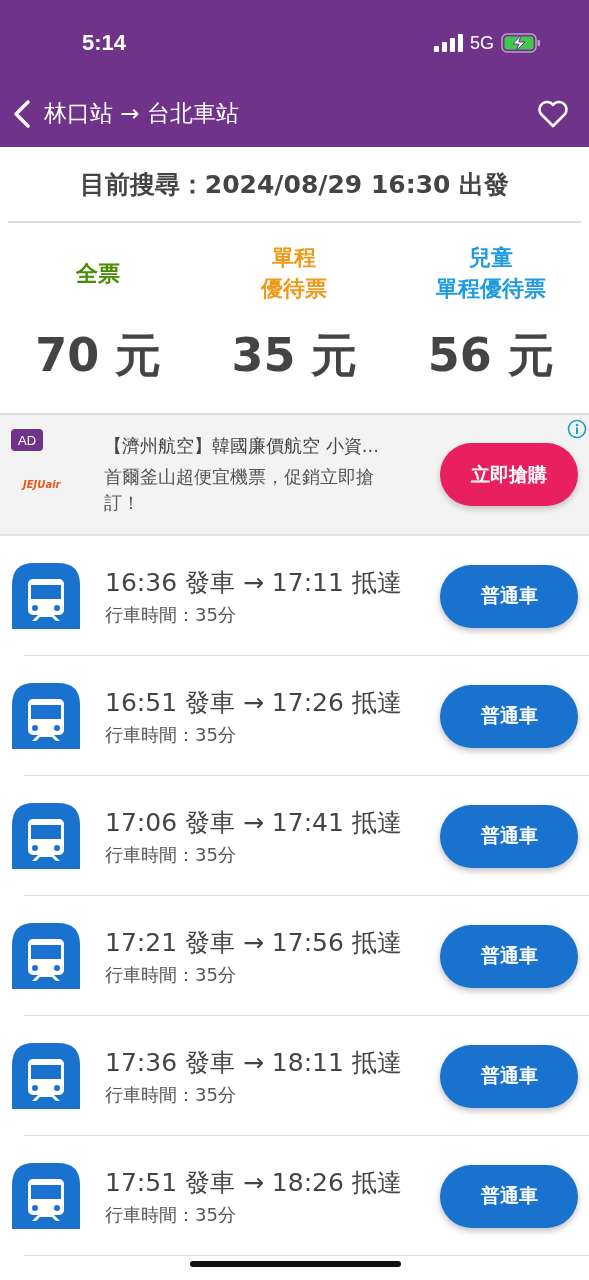 This screenshot has width=589, height=1280. What do you see at coordinates (490, 355) in the screenshot?
I see `fare-price: 56 元` at bounding box center [490, 355].